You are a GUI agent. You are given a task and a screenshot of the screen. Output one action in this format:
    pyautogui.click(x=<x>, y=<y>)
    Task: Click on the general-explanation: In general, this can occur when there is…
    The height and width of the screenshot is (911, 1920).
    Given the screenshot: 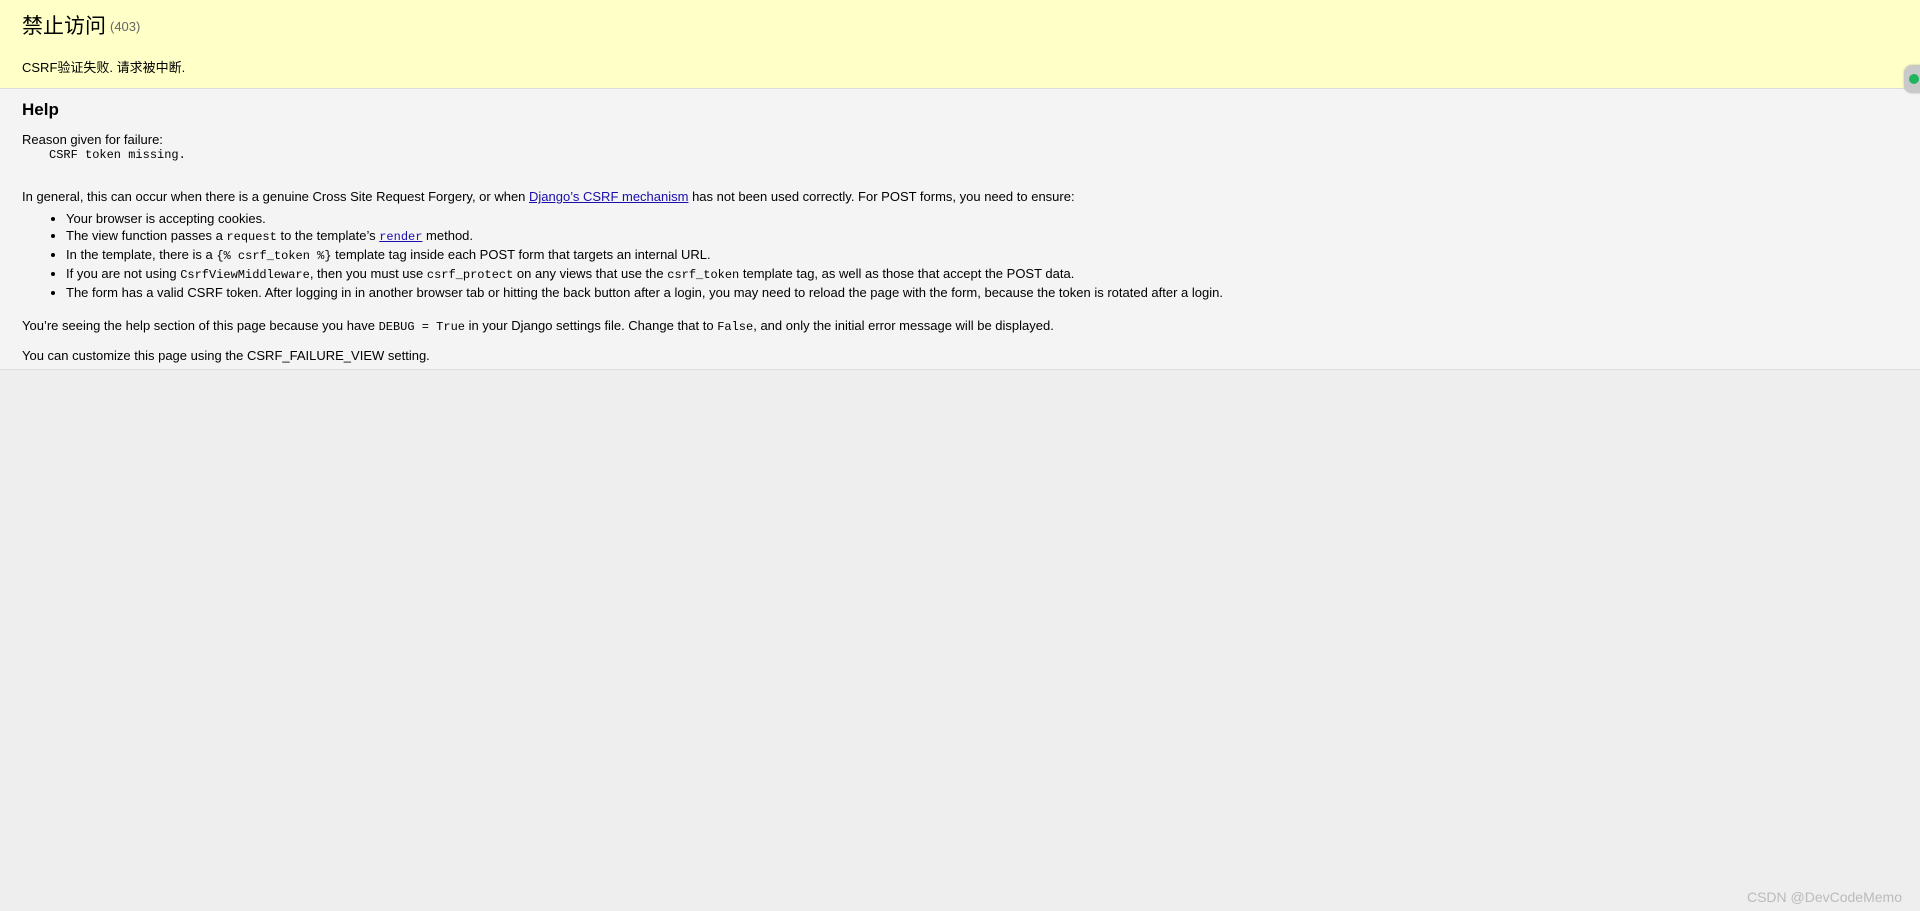 What is the action you would take?
    pyautogui.click(x=960, y=196)
    